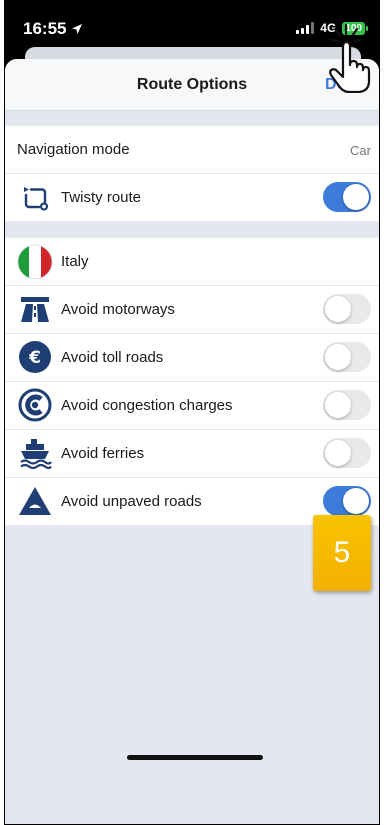 This screenshot has height=825, width=384. I want to click on navigation-group: Navigation mode Car Twisty route, so click(192, 173).